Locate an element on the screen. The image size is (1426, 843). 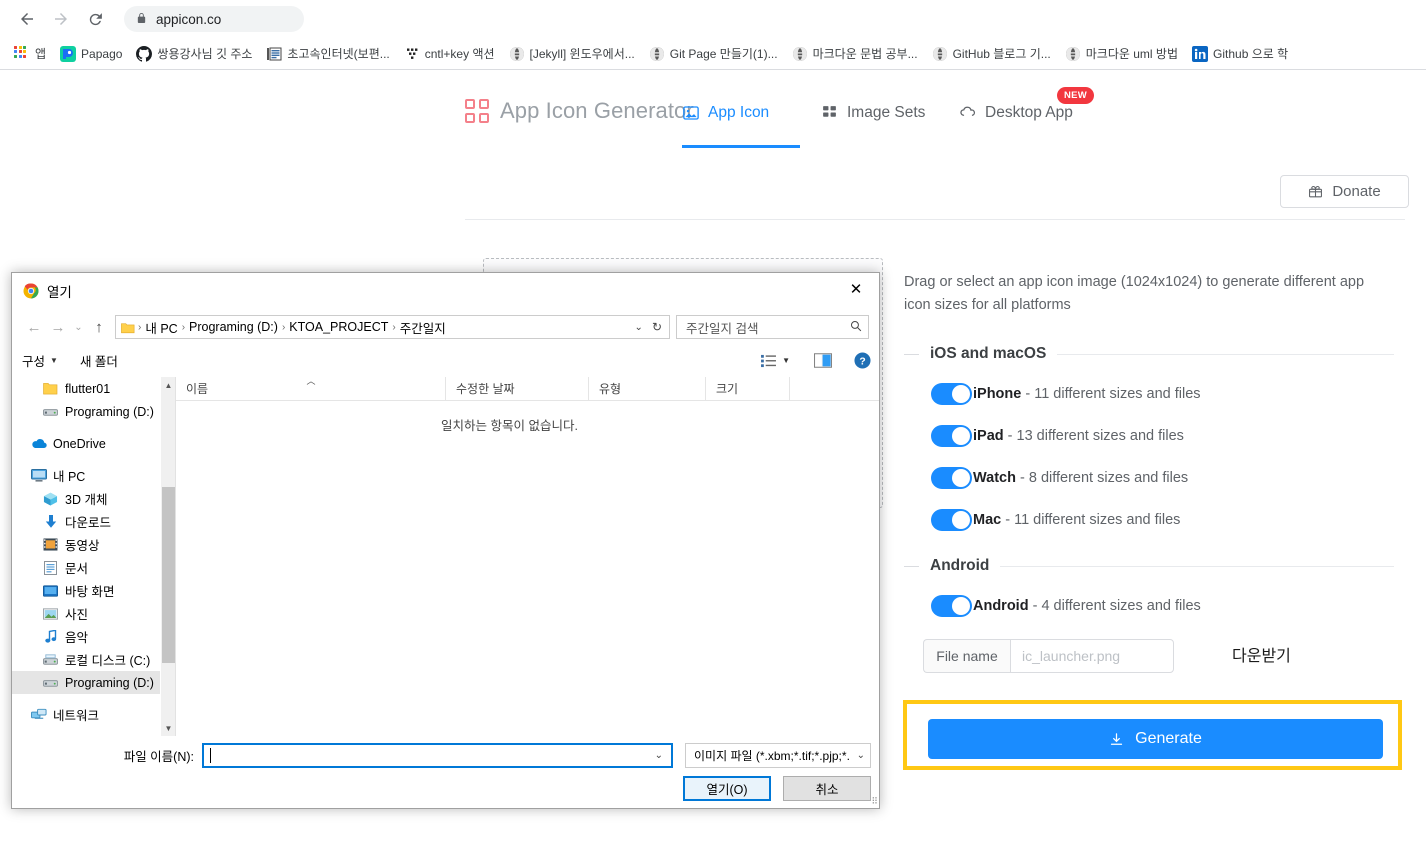
dialog-back-button: ← is located at coordinates (34, 327).